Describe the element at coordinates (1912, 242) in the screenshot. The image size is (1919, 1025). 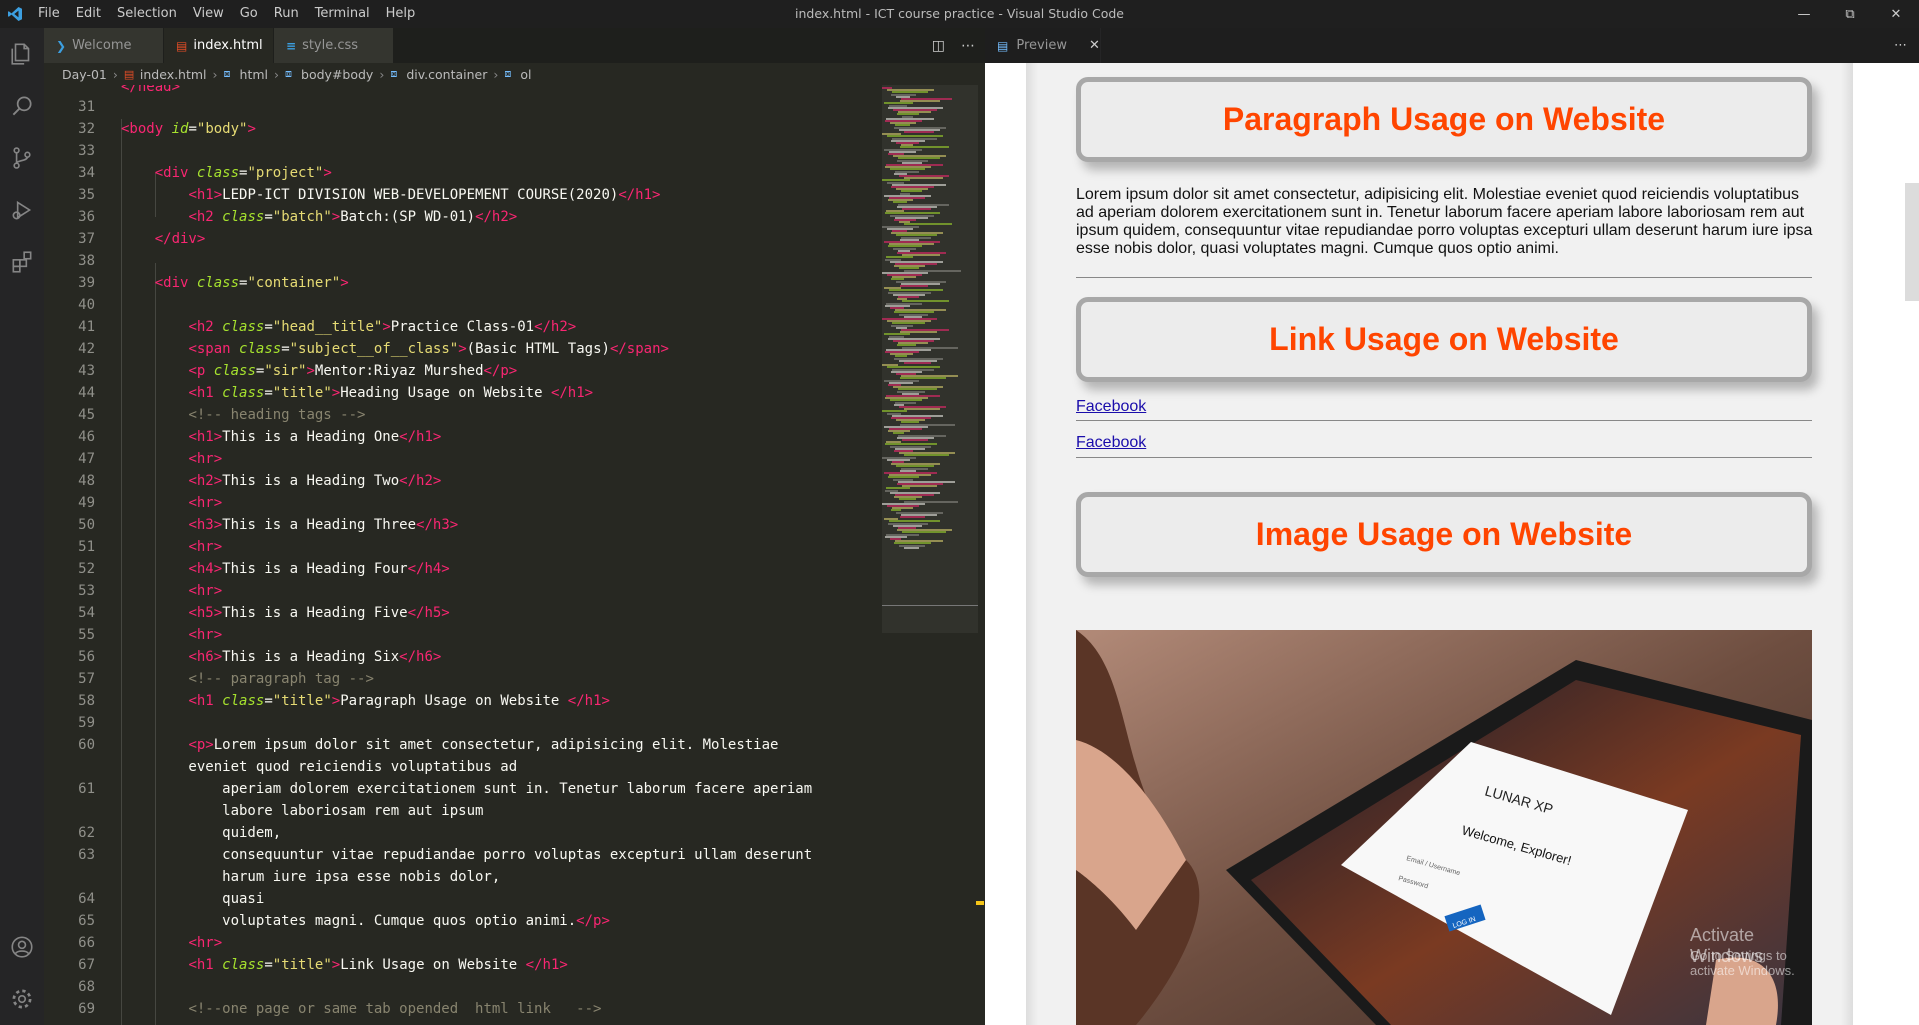
I see `scrollbar-thumb` at that location.